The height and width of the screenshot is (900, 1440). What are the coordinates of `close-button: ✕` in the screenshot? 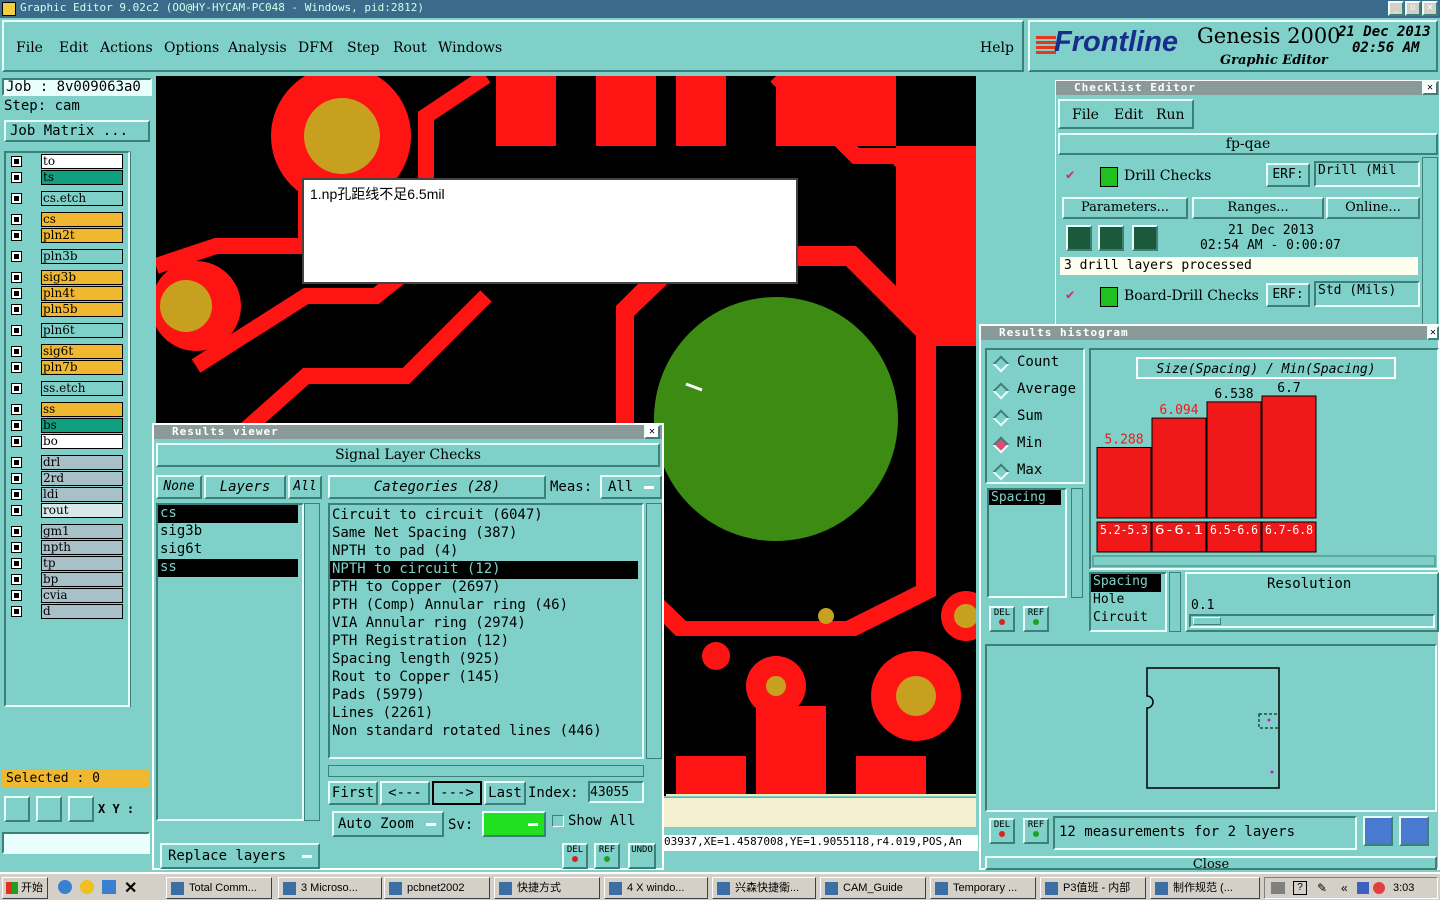 It's located at (1430, 8).